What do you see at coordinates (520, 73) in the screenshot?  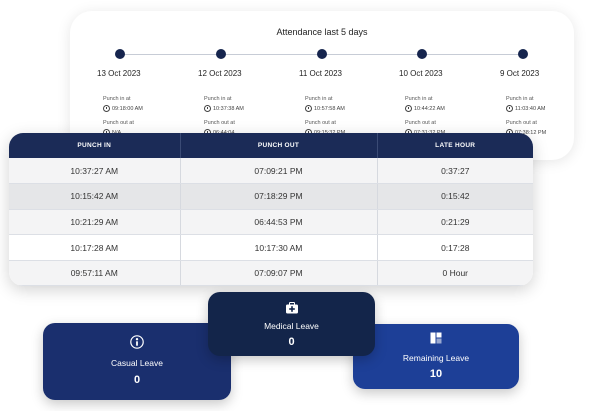 I see `day-date: 9 Oct 2023` at bounding box center [520, 73].